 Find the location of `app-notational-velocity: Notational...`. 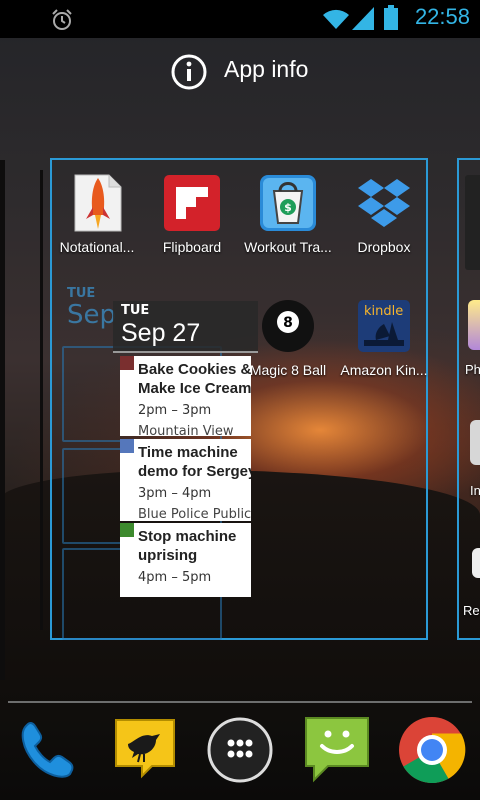

app-notational-velocity: Notational... is located at coordinates (97, 214).